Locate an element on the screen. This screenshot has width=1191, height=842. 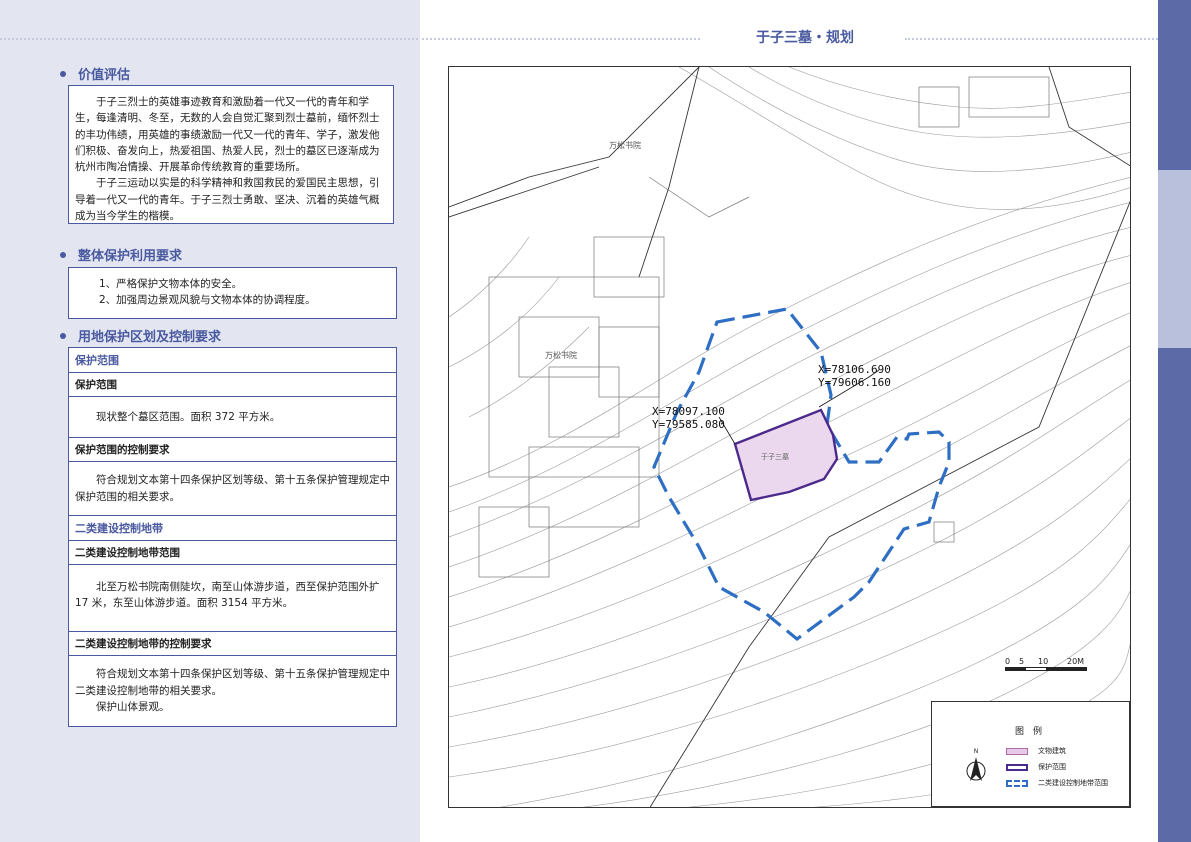
scale-bar: 0 5 10 20M is located at coordinates (1046, 664).